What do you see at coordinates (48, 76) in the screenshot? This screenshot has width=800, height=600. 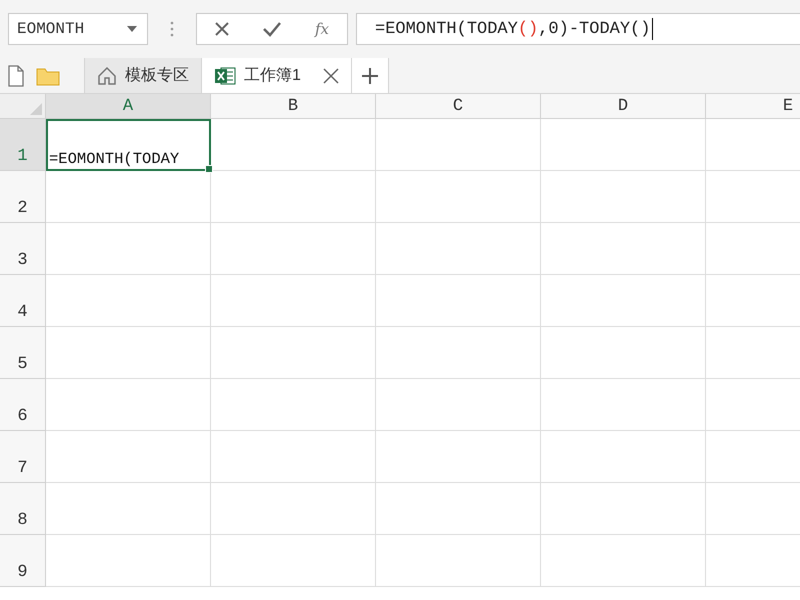 I see `folder-icon` at bounding box center [48, 76].